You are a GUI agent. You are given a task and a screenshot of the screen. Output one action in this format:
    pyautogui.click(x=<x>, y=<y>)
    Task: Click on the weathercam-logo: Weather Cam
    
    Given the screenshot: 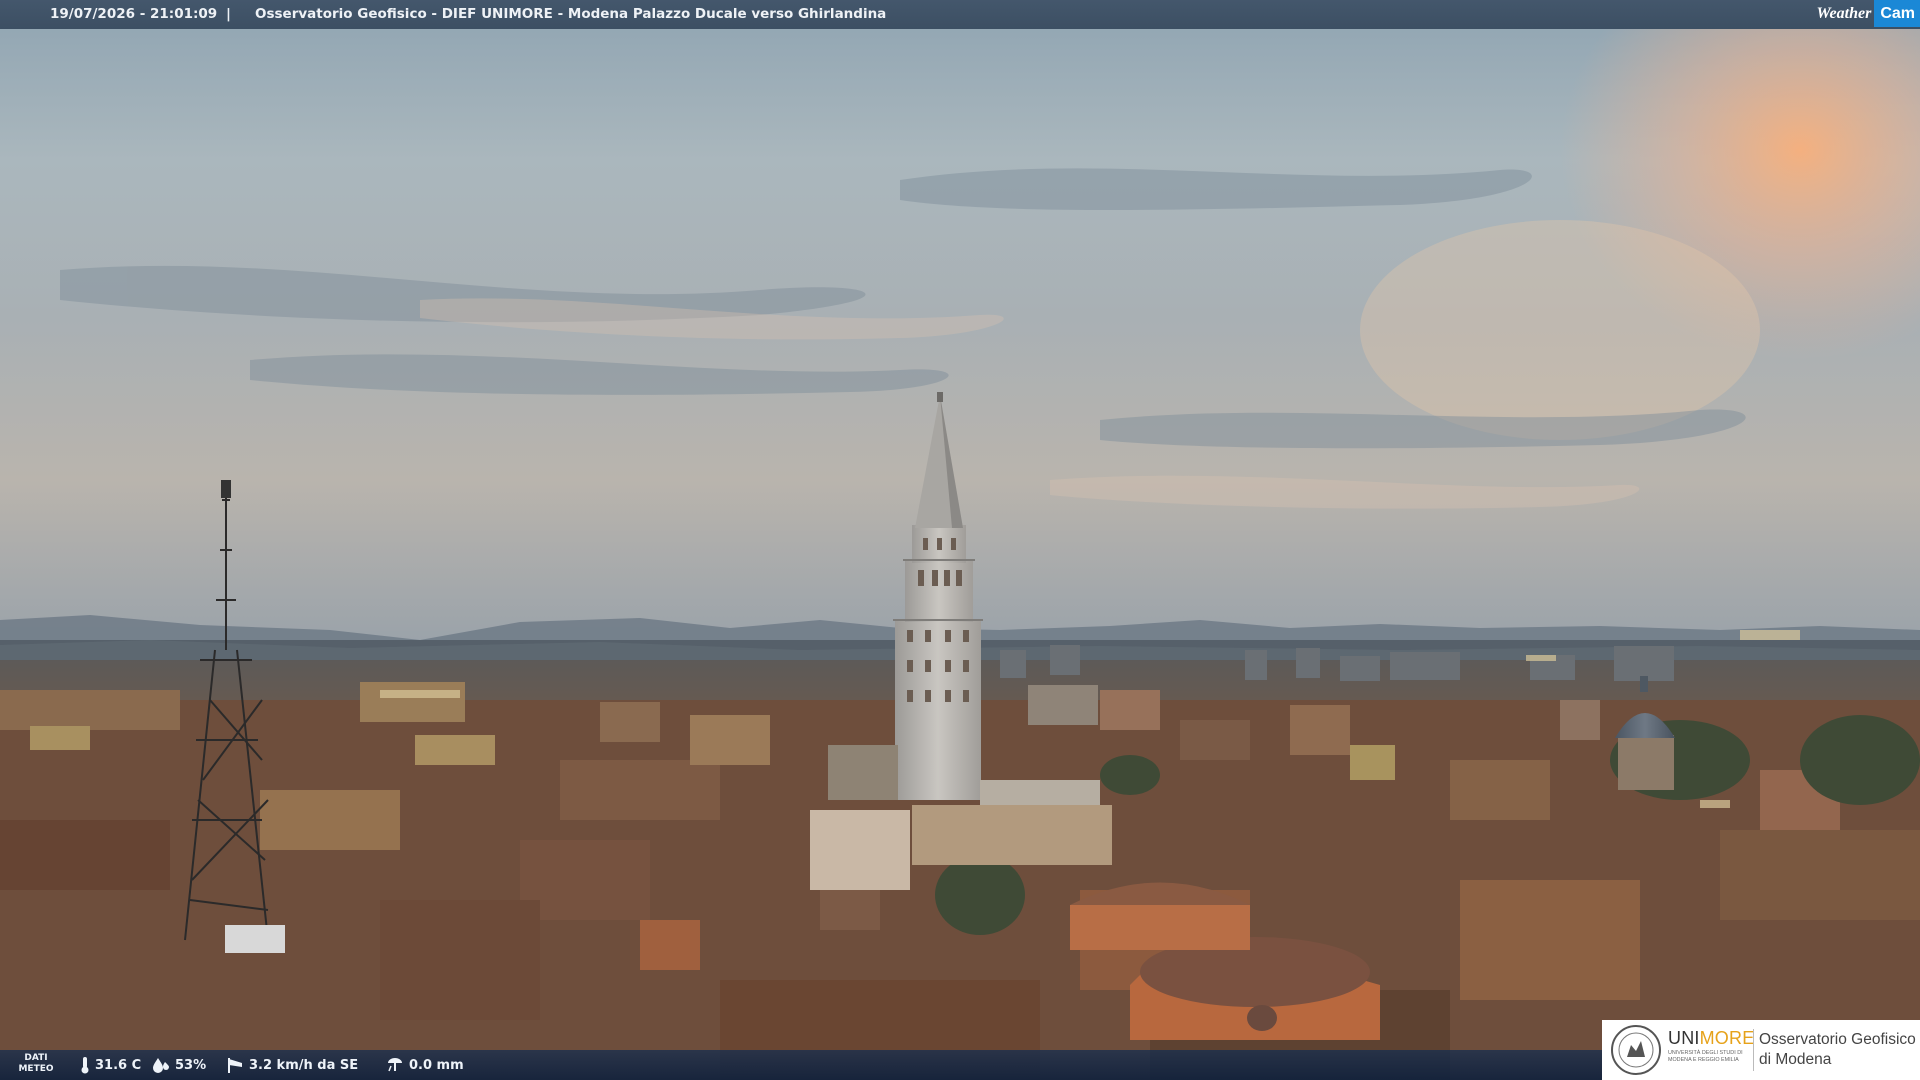 What is the action you would take?
    pyautogui.click(x=1866, y=13)
    